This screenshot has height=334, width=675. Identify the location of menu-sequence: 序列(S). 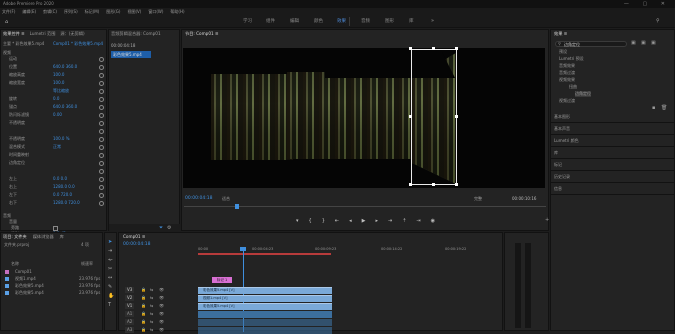
(71, 11).